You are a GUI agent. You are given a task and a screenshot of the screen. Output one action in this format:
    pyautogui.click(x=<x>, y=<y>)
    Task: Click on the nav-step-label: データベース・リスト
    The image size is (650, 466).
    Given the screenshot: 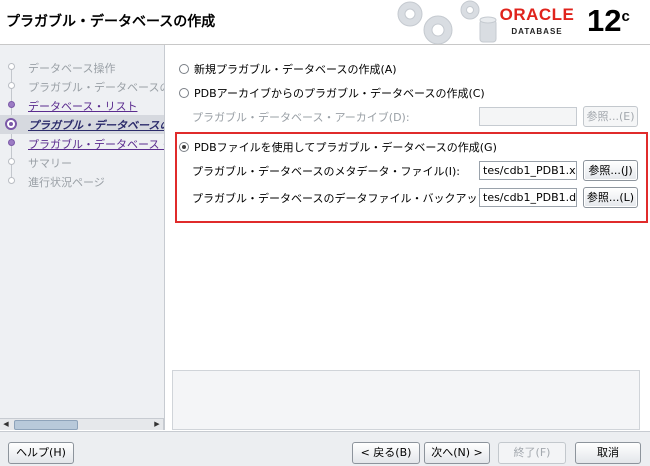 What is the action you would take?
    pyautogui.click(x=82, y=106)
    